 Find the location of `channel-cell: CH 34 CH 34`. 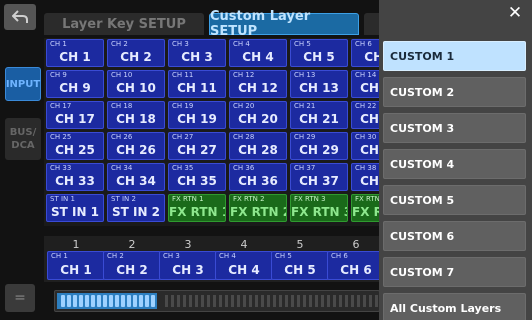

channel-cell: CH 34 CH 34 is located at coordinates (136, 177).